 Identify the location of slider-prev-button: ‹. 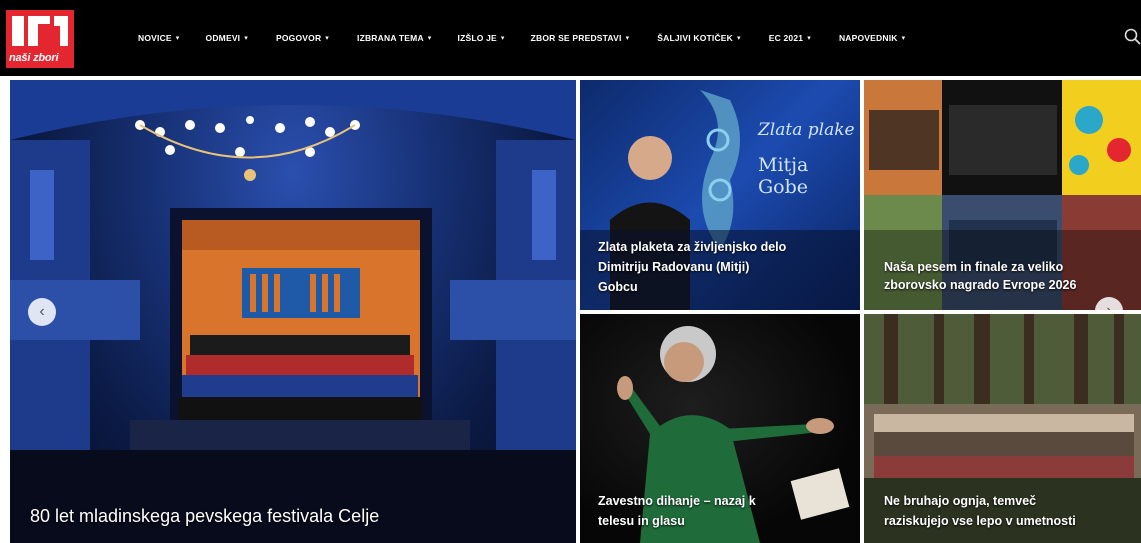
(42, 312).